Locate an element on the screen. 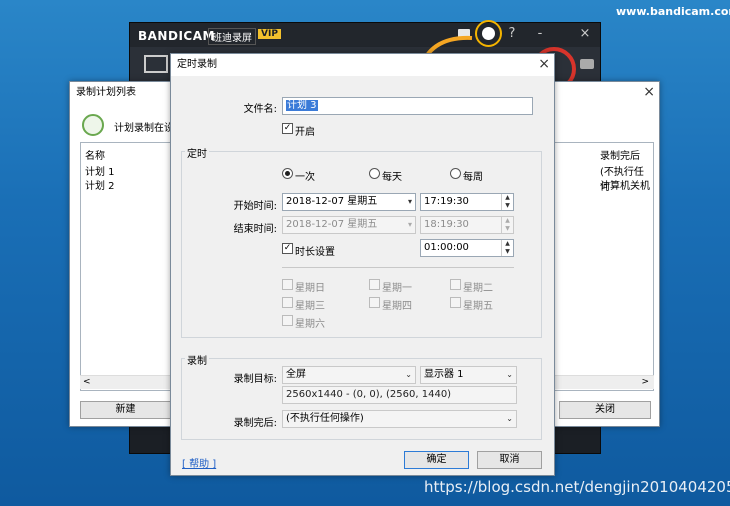 The image size is (730, 506). bandicam-subtitle: 班迪录屏 is located at coordinates (232, 36).